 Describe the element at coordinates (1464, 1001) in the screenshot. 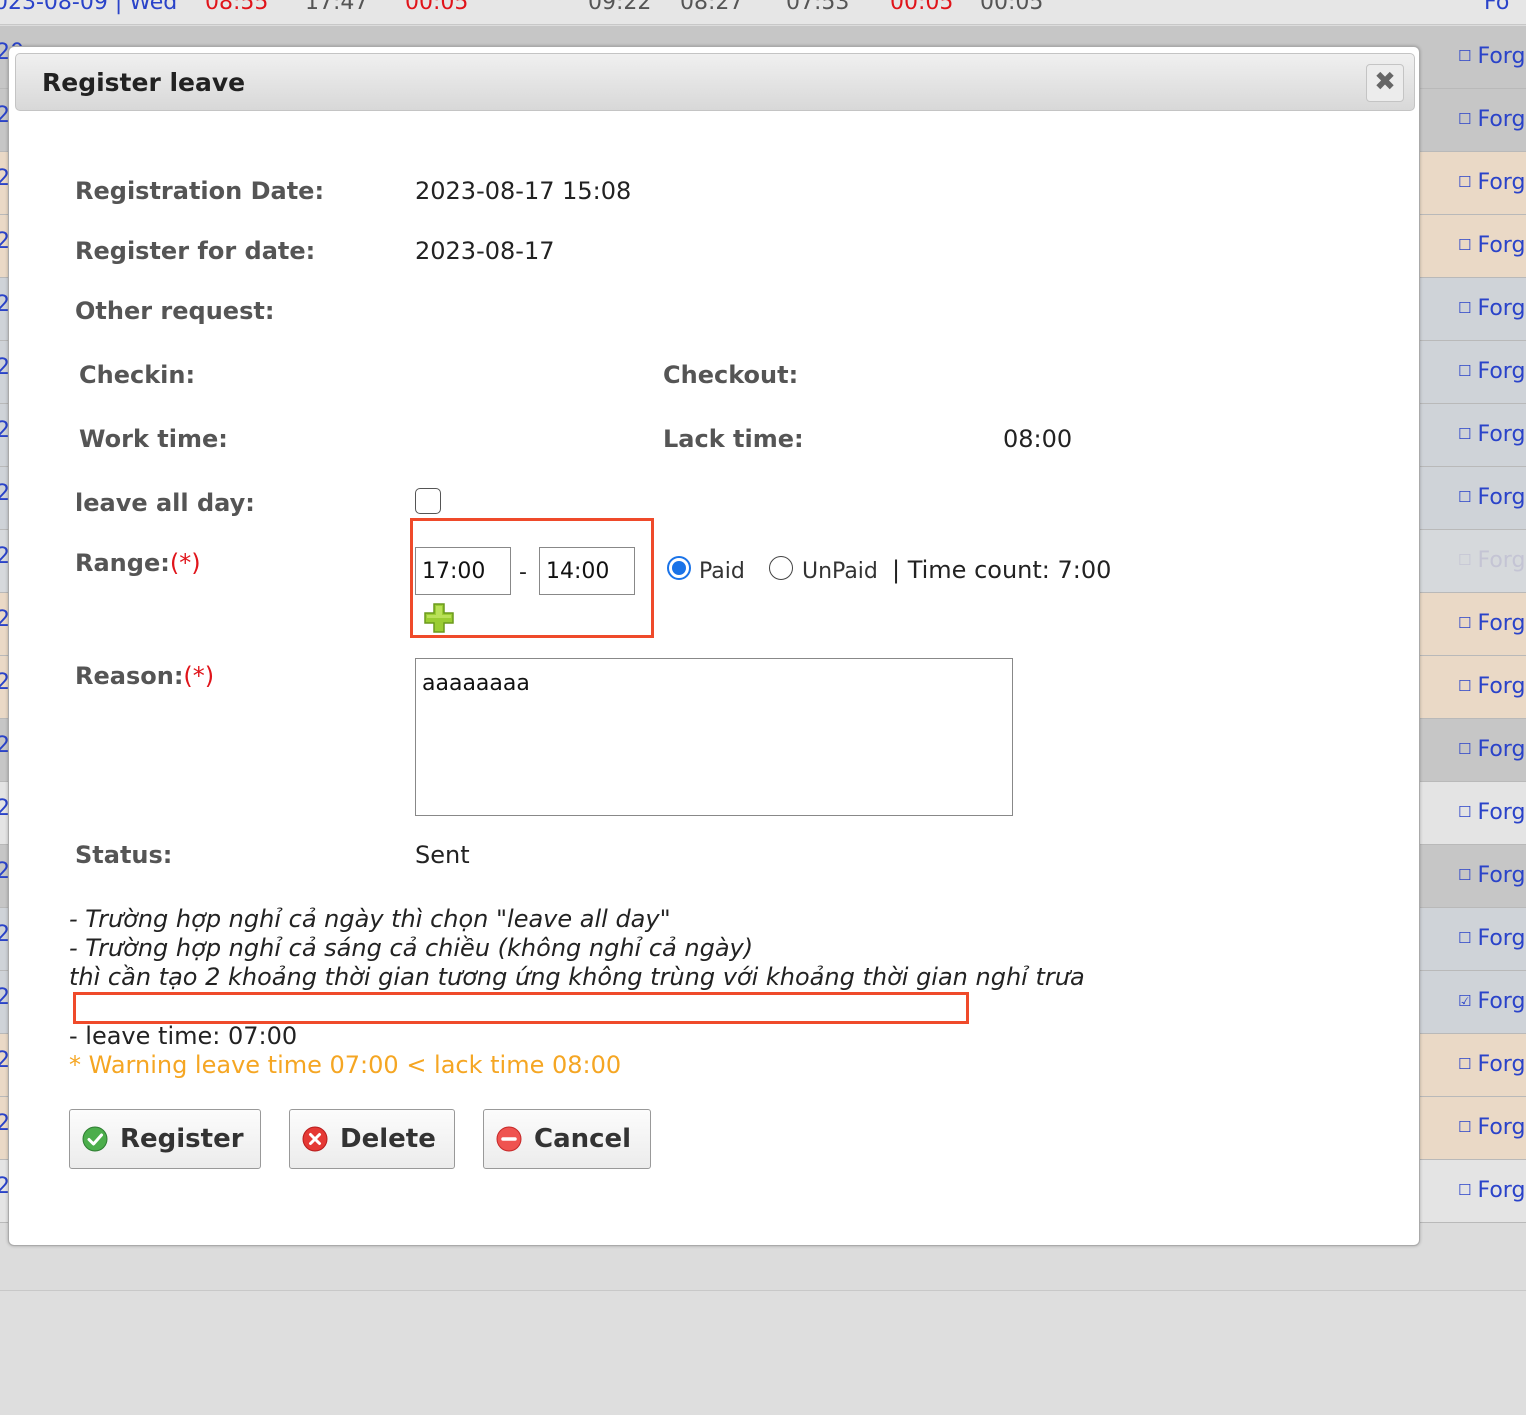

I see `checked-checkbox-icon: ☑` at that location.